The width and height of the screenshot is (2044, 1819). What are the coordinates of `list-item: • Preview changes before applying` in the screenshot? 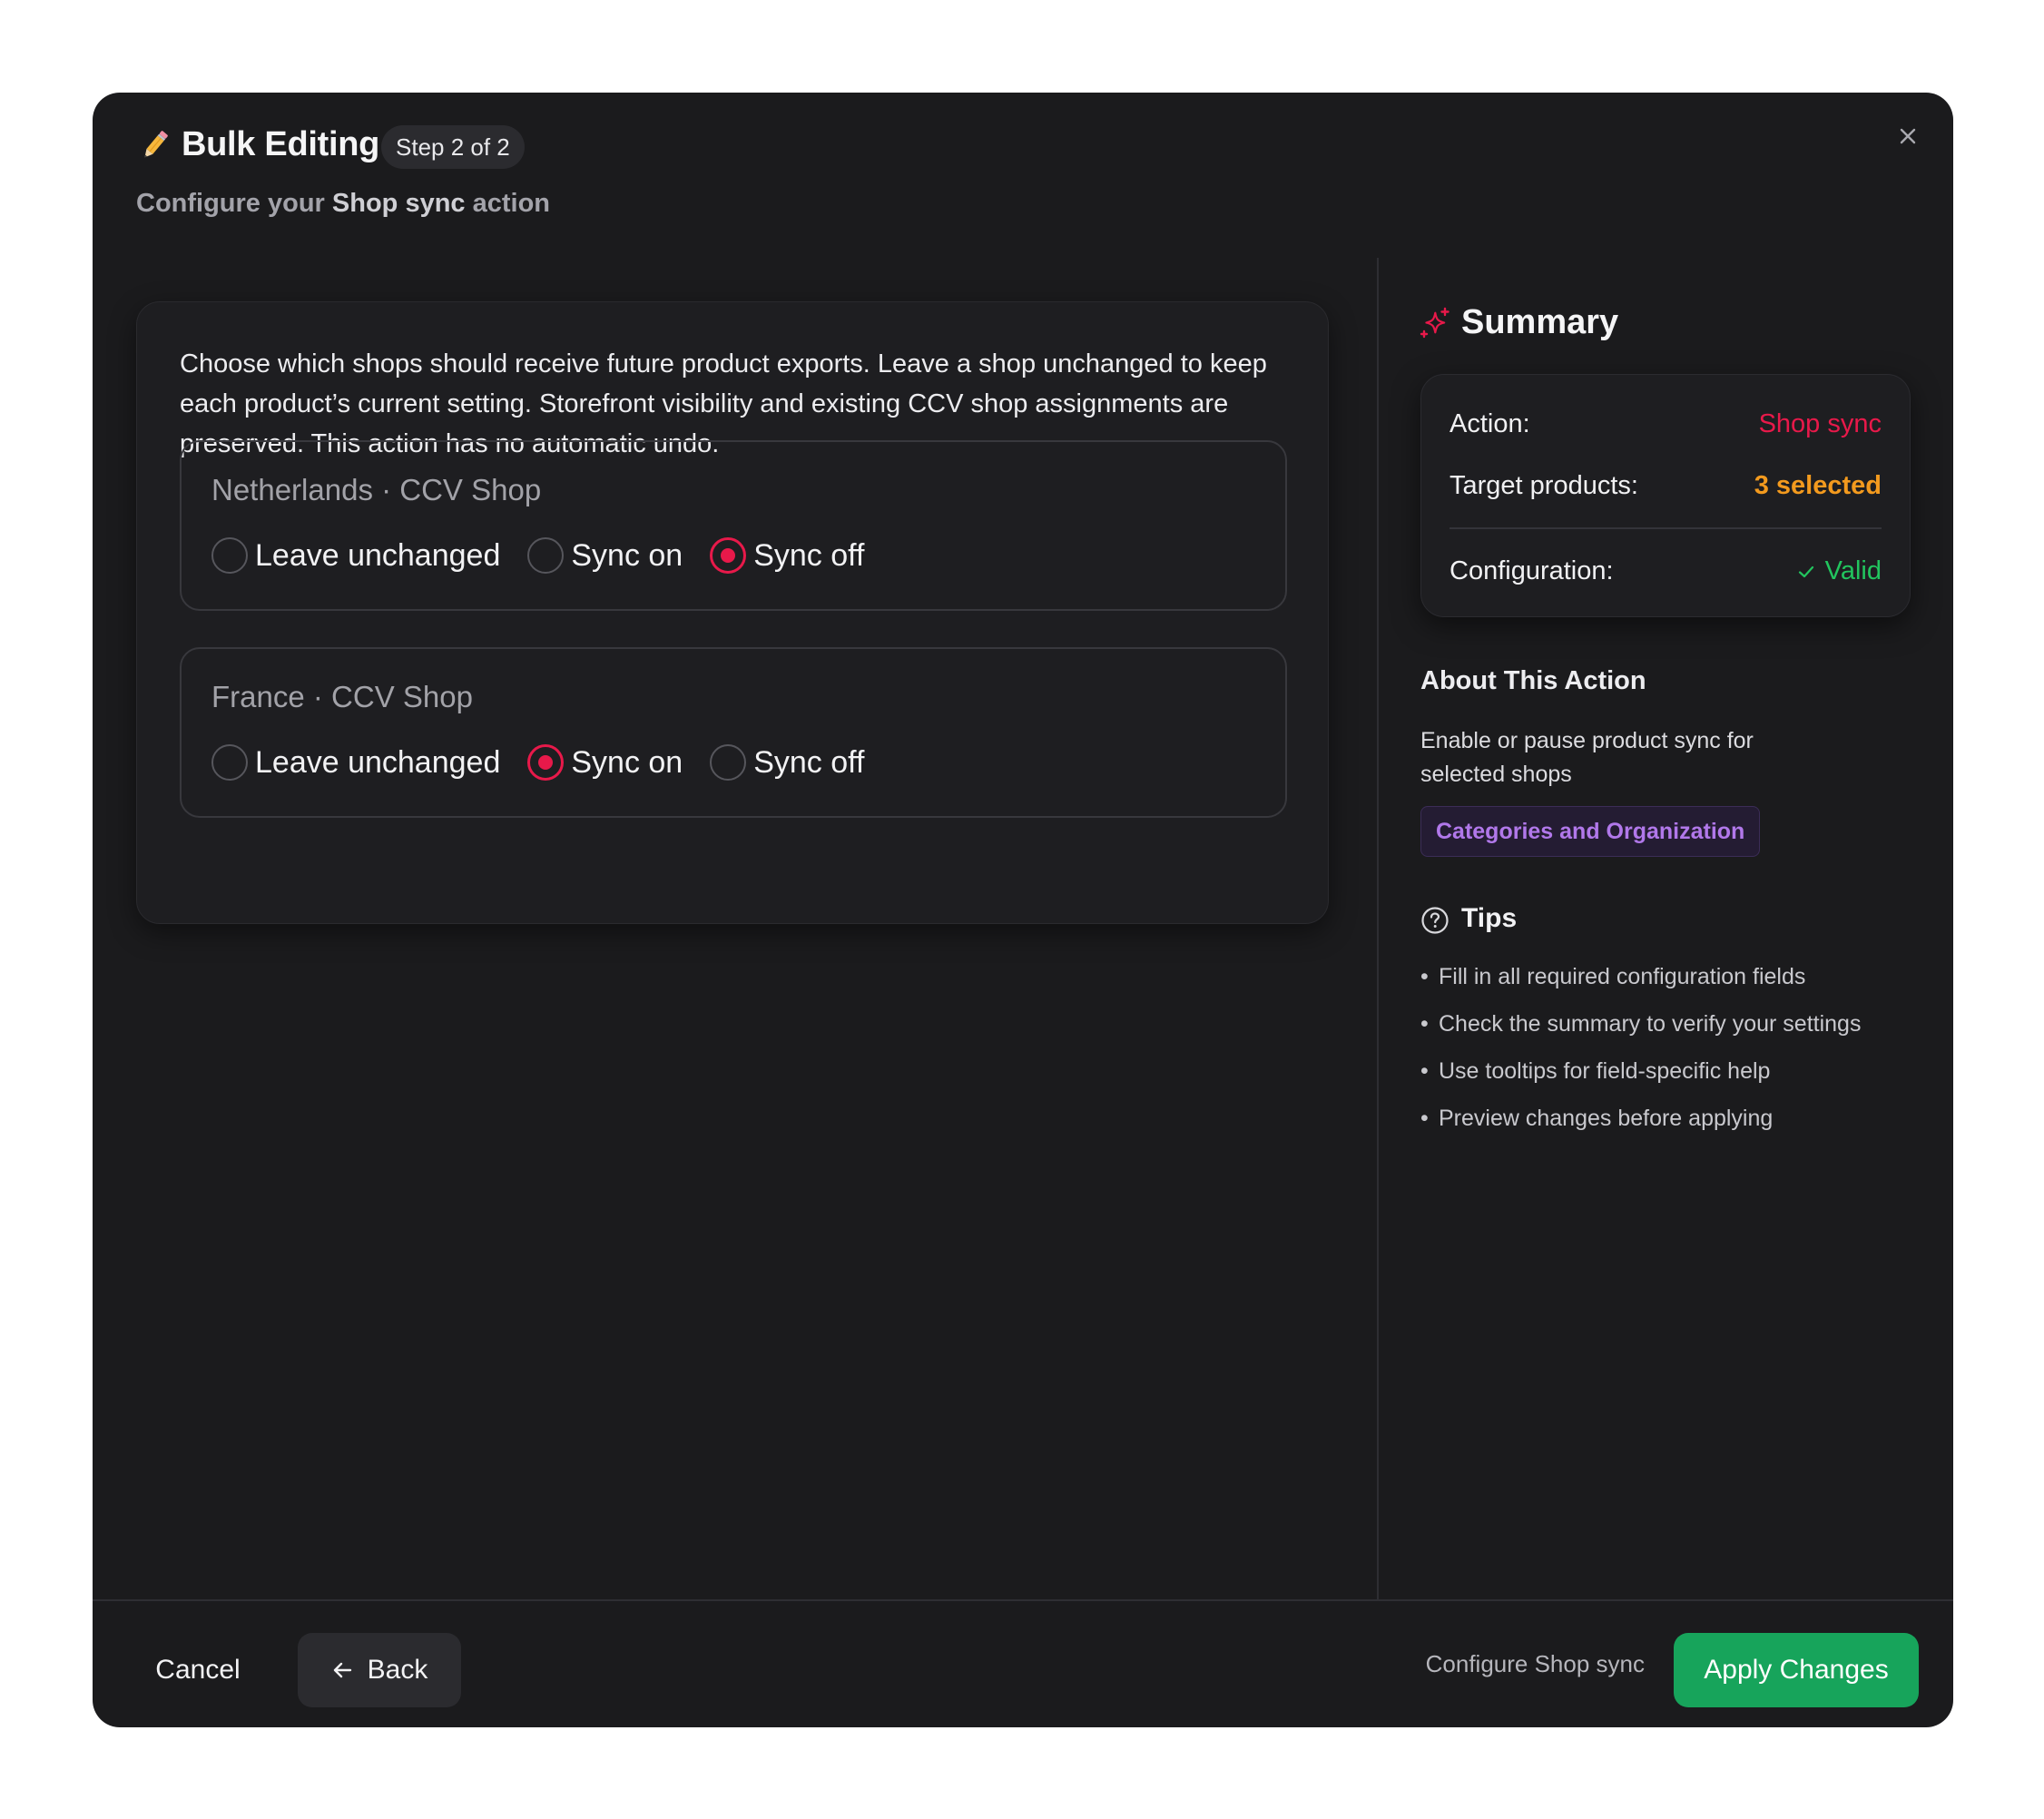 It's located at (1640, 1125).